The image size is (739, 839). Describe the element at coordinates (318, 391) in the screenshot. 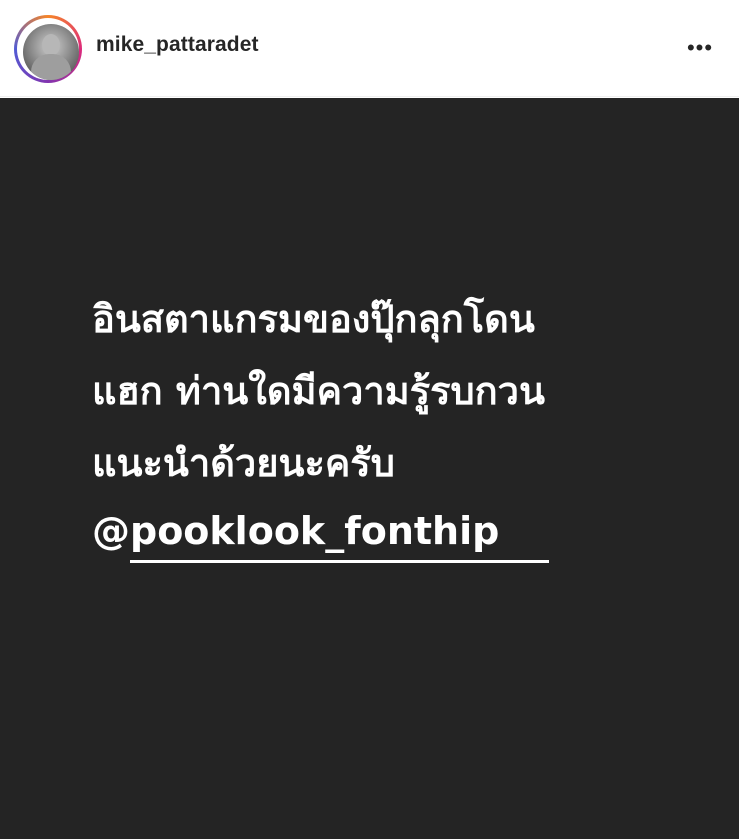

I see `story-text-line-2: แฮก ท่านใดมีความรู้รบกวน` at that location.